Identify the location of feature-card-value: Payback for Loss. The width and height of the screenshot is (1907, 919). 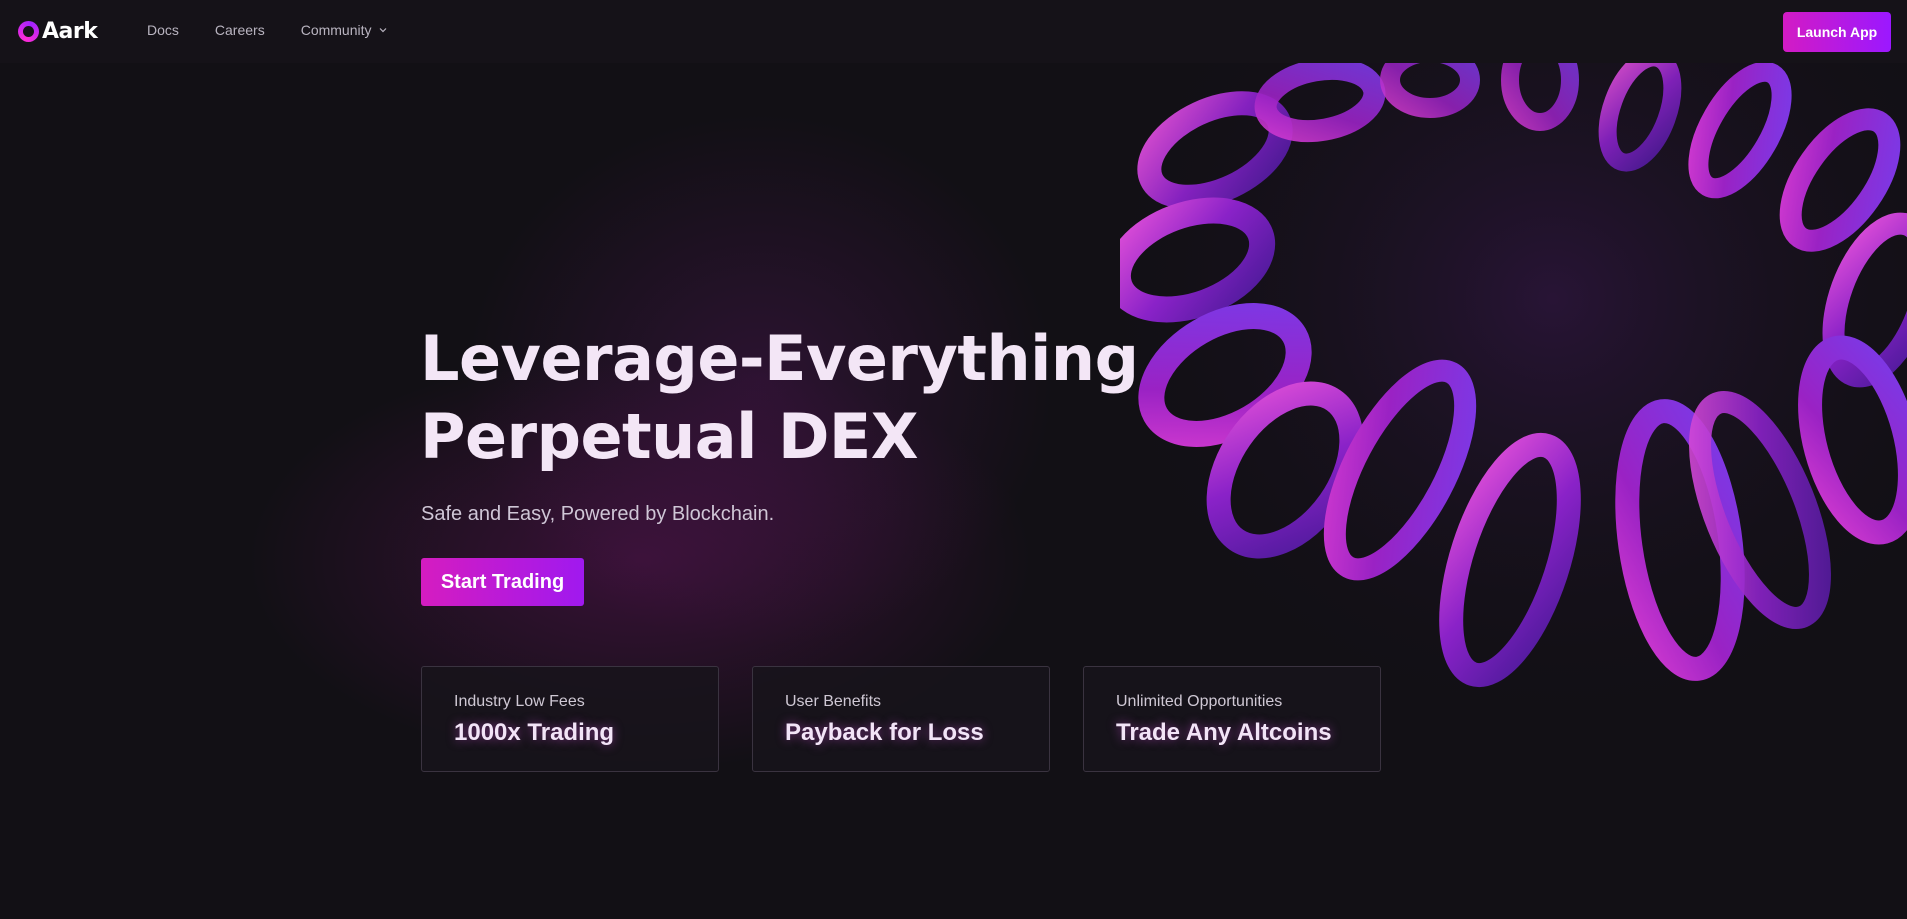
(884, 732).